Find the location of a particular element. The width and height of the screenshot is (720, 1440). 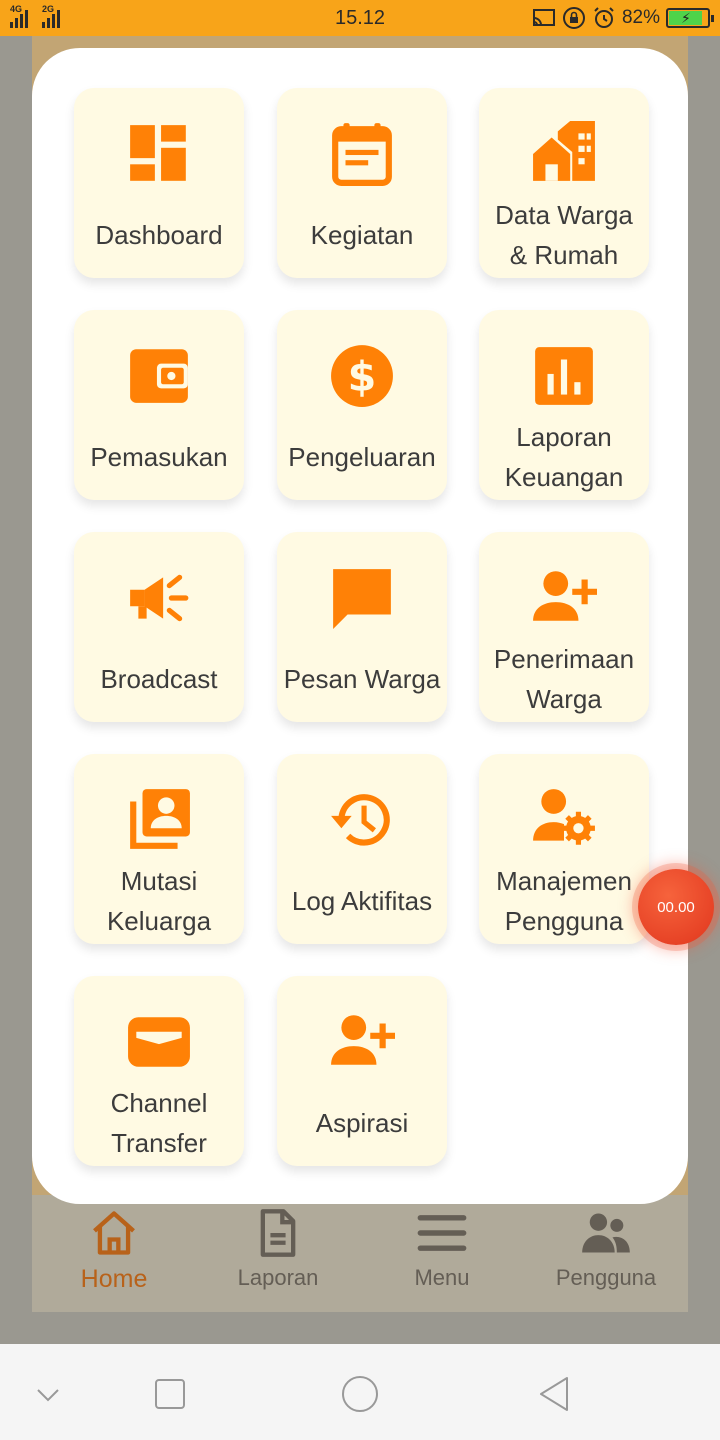

back-button is located at coordinates (555, 1394).